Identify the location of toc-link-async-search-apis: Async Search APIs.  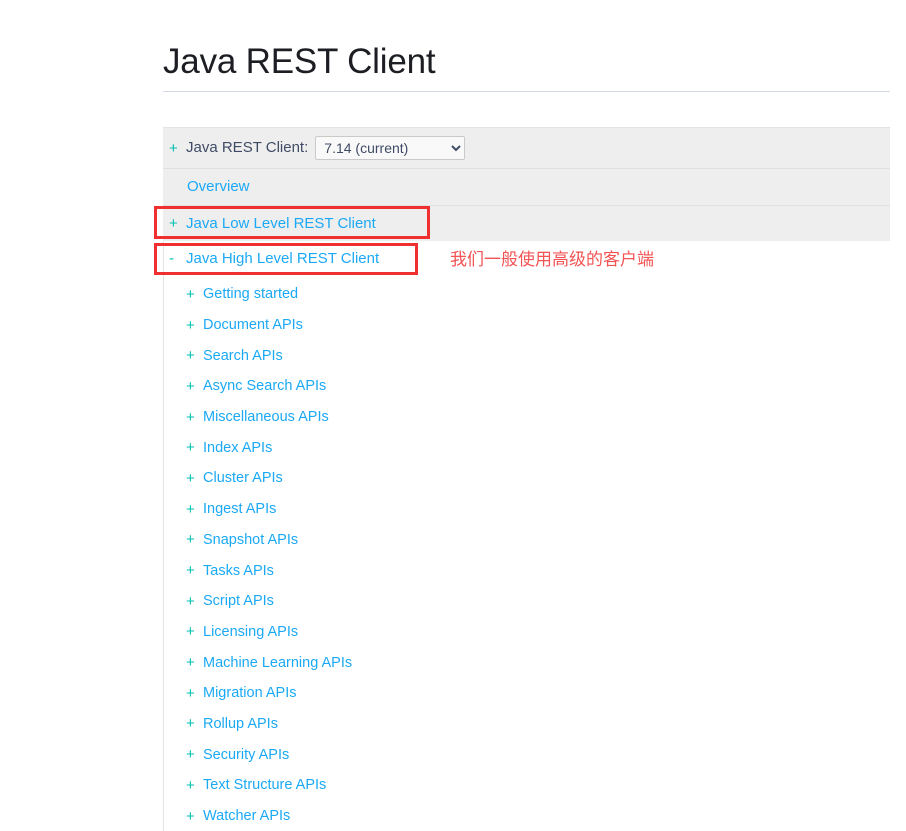
(264, 386).